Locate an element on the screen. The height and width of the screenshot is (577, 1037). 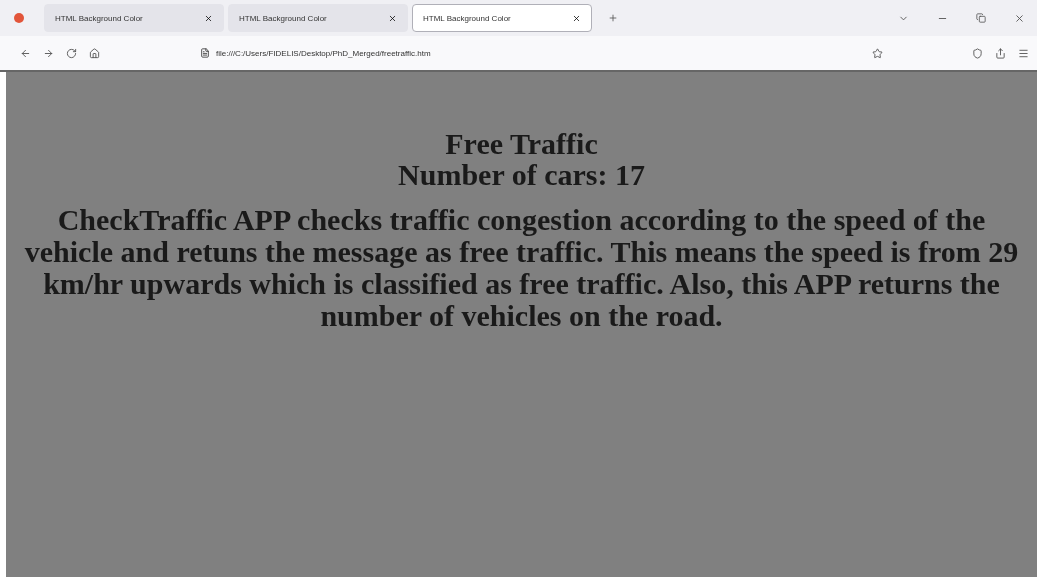
share-icon is located at coordinates (1000, 53).